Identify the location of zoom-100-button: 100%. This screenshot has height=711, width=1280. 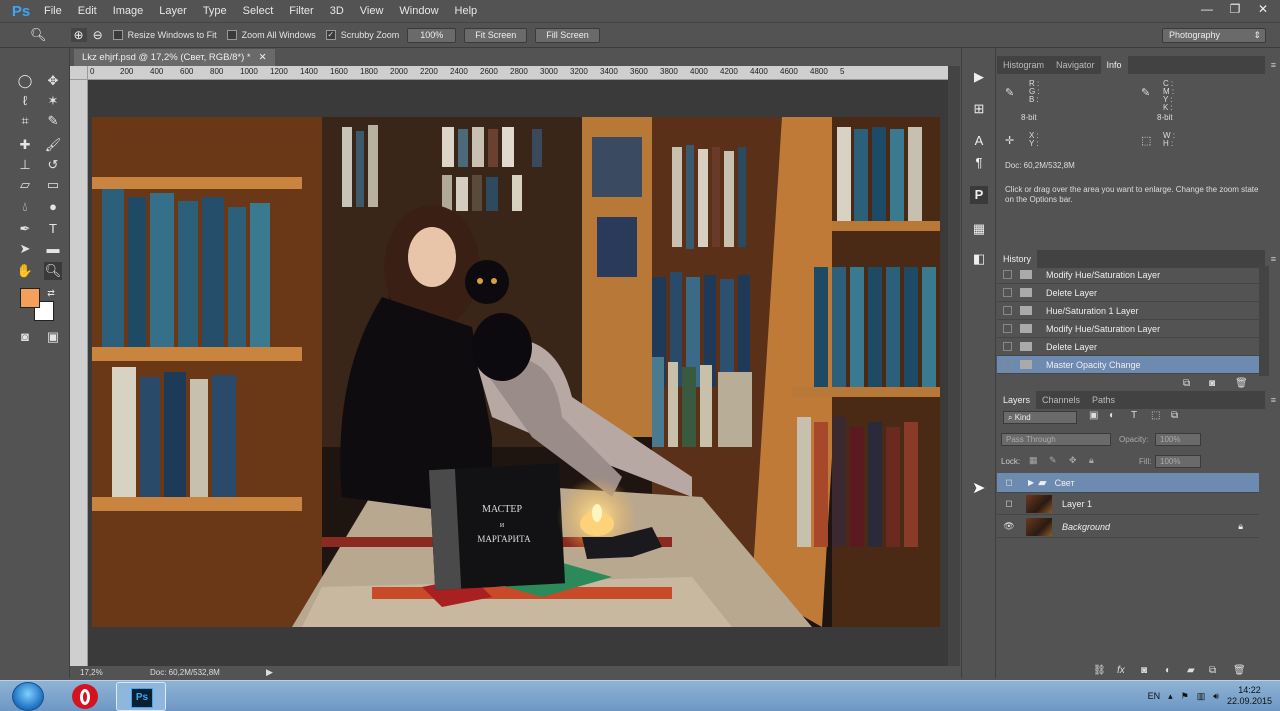
(432, 35).